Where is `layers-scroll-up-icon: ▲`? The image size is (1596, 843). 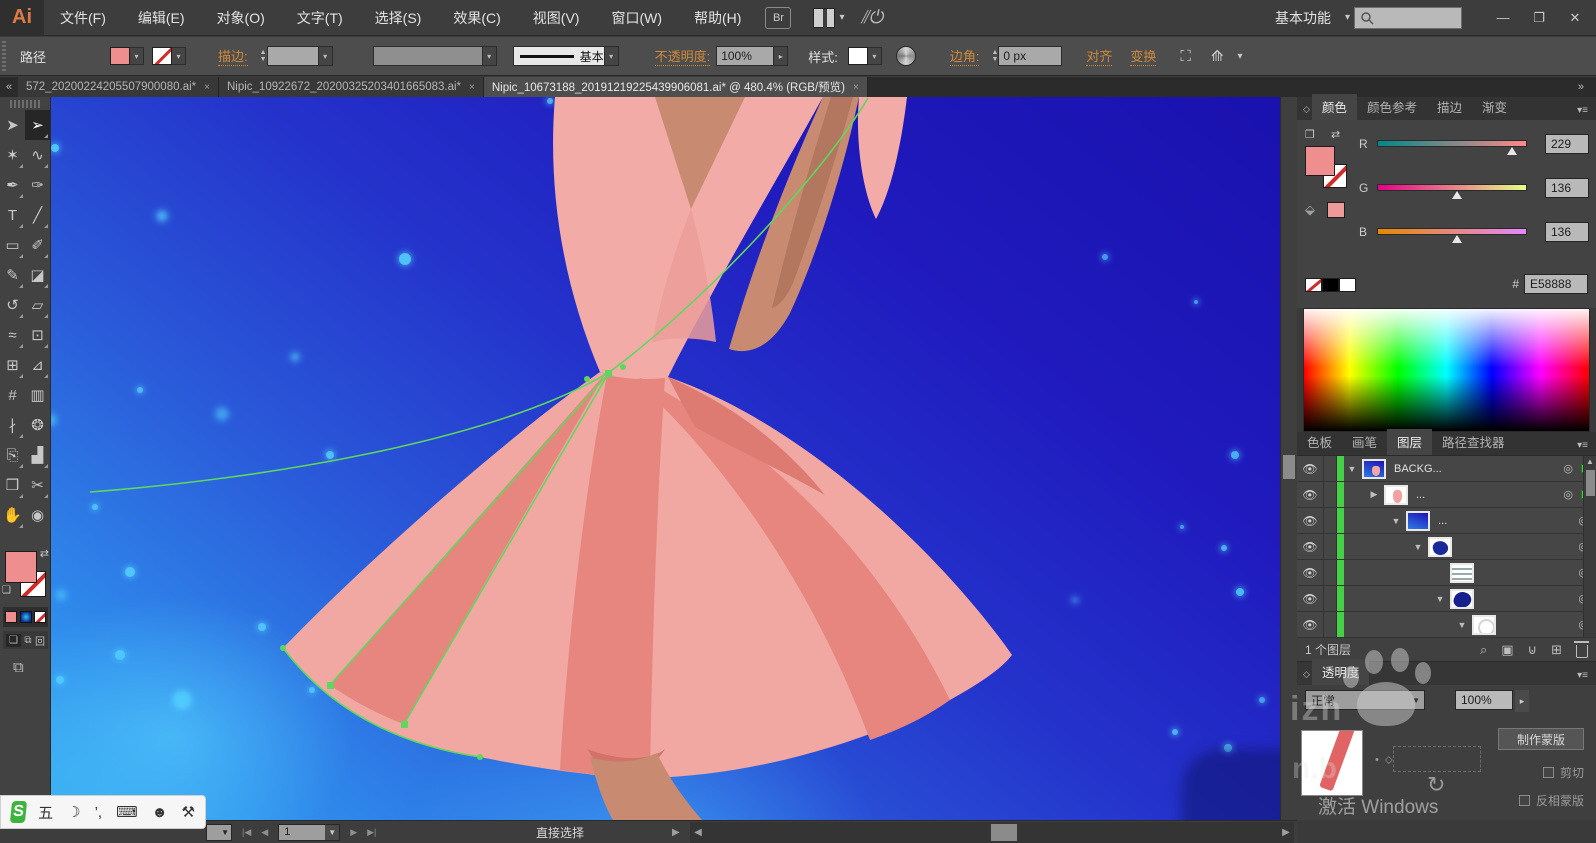
layers-scroll-up-icon: ▲ is located at coordinates (1590, 461).